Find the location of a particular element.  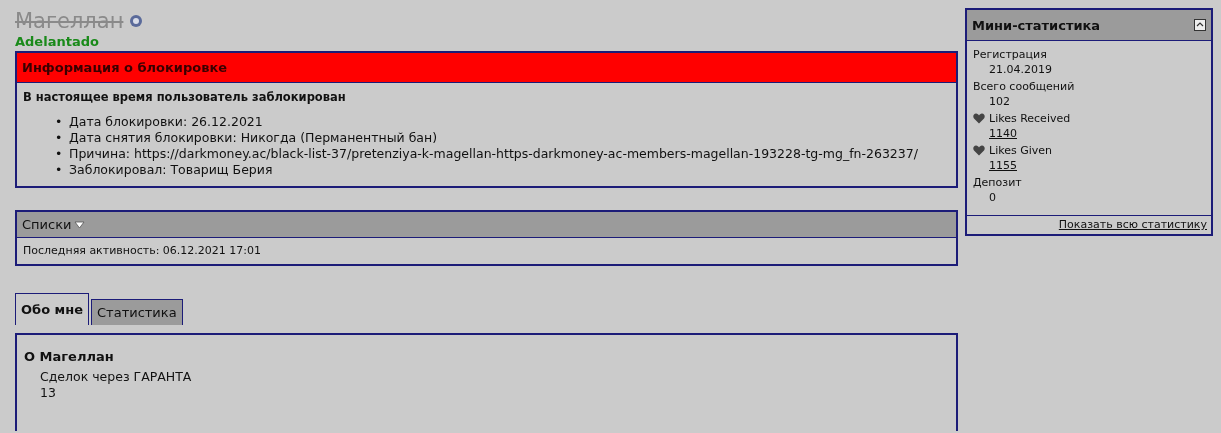

stat-value: 0 is located at coordinates (992, 197).